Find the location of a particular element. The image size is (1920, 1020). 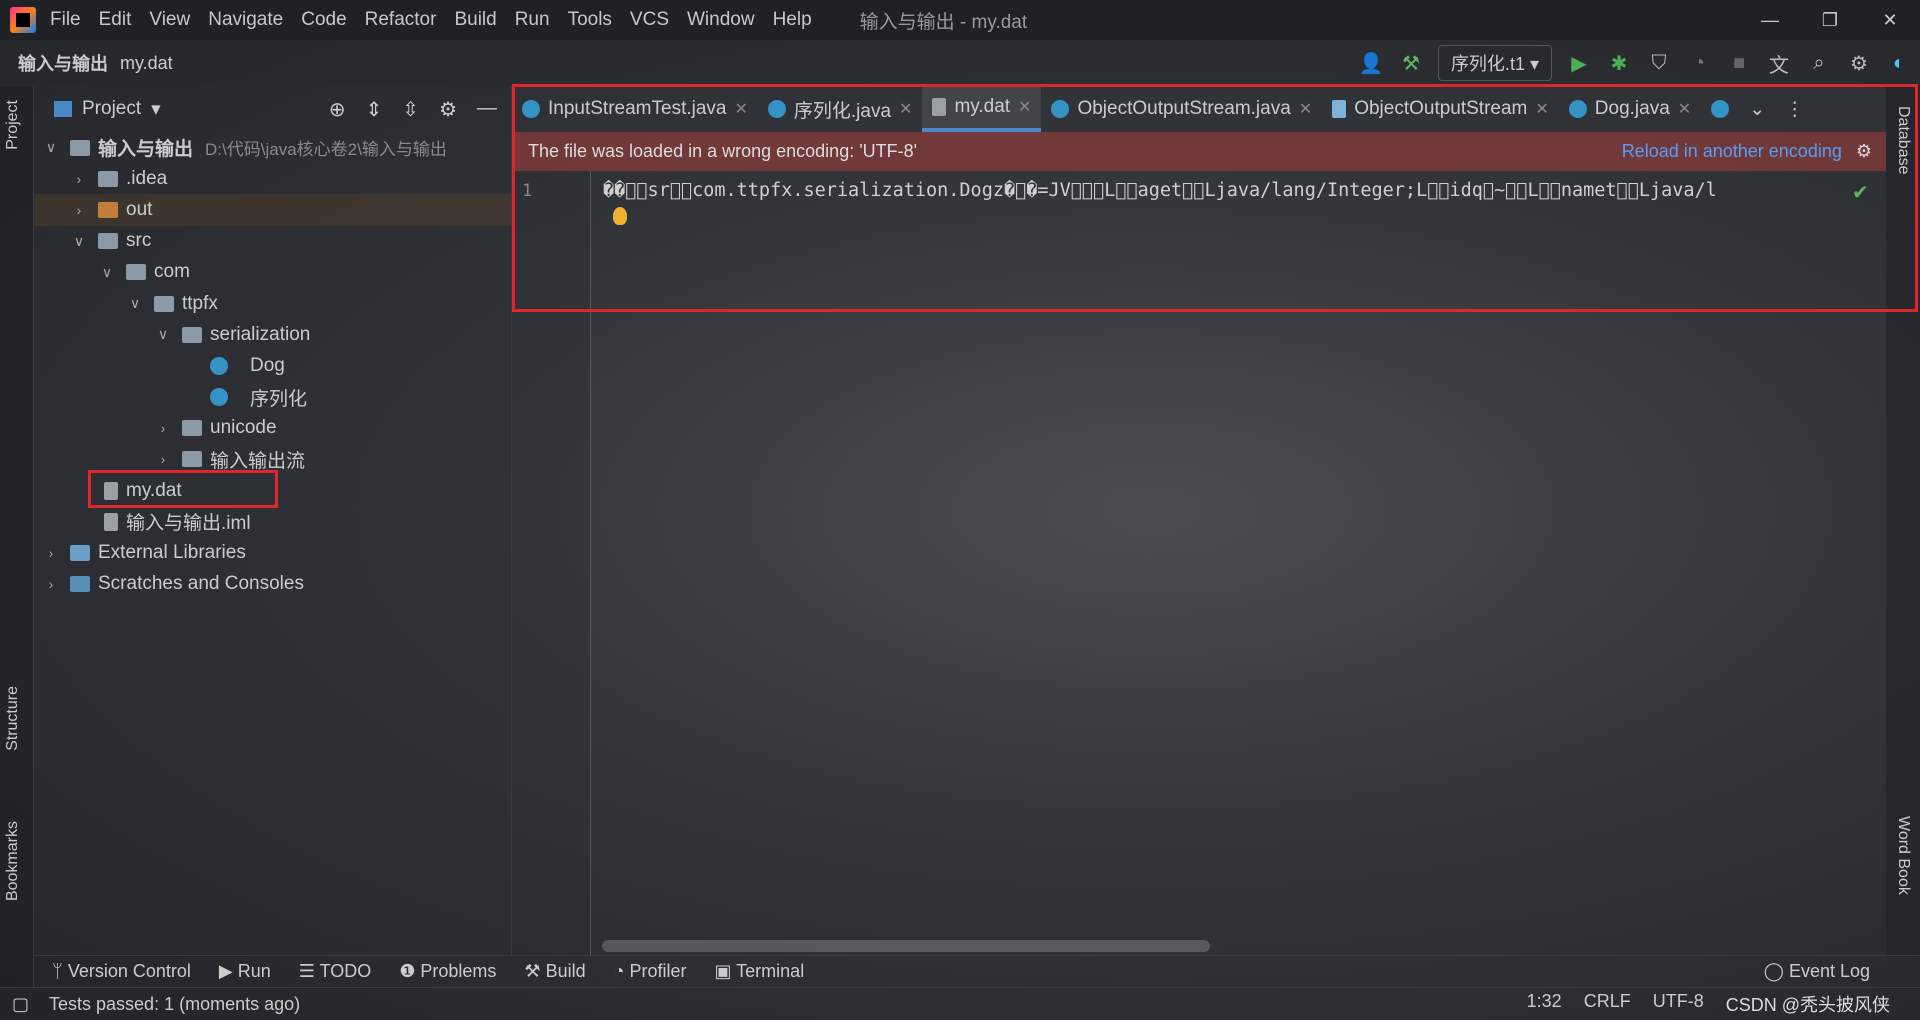

debug-icon: ✱ is located at coordinates (1619, 63).